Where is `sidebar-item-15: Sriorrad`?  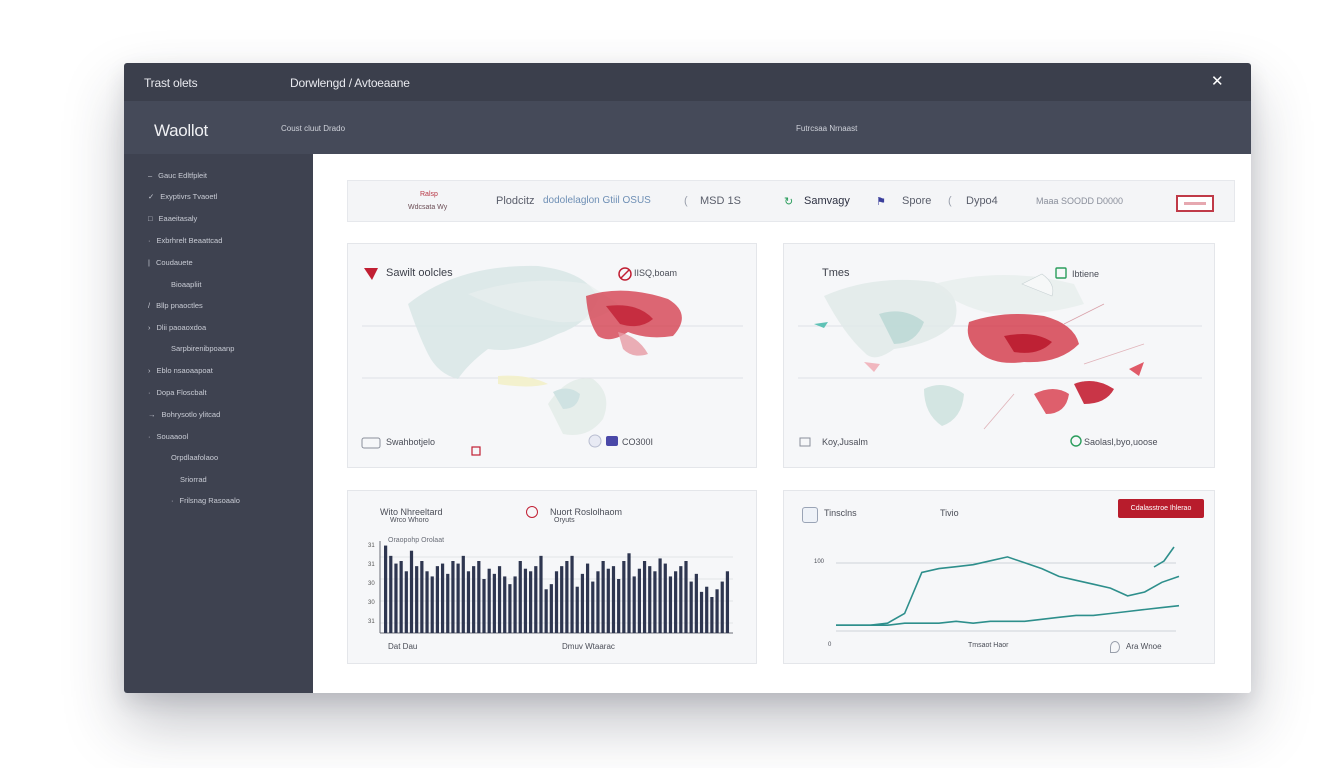
sidebar-item-15: Sriorrad is located at coordinates (193, 479).